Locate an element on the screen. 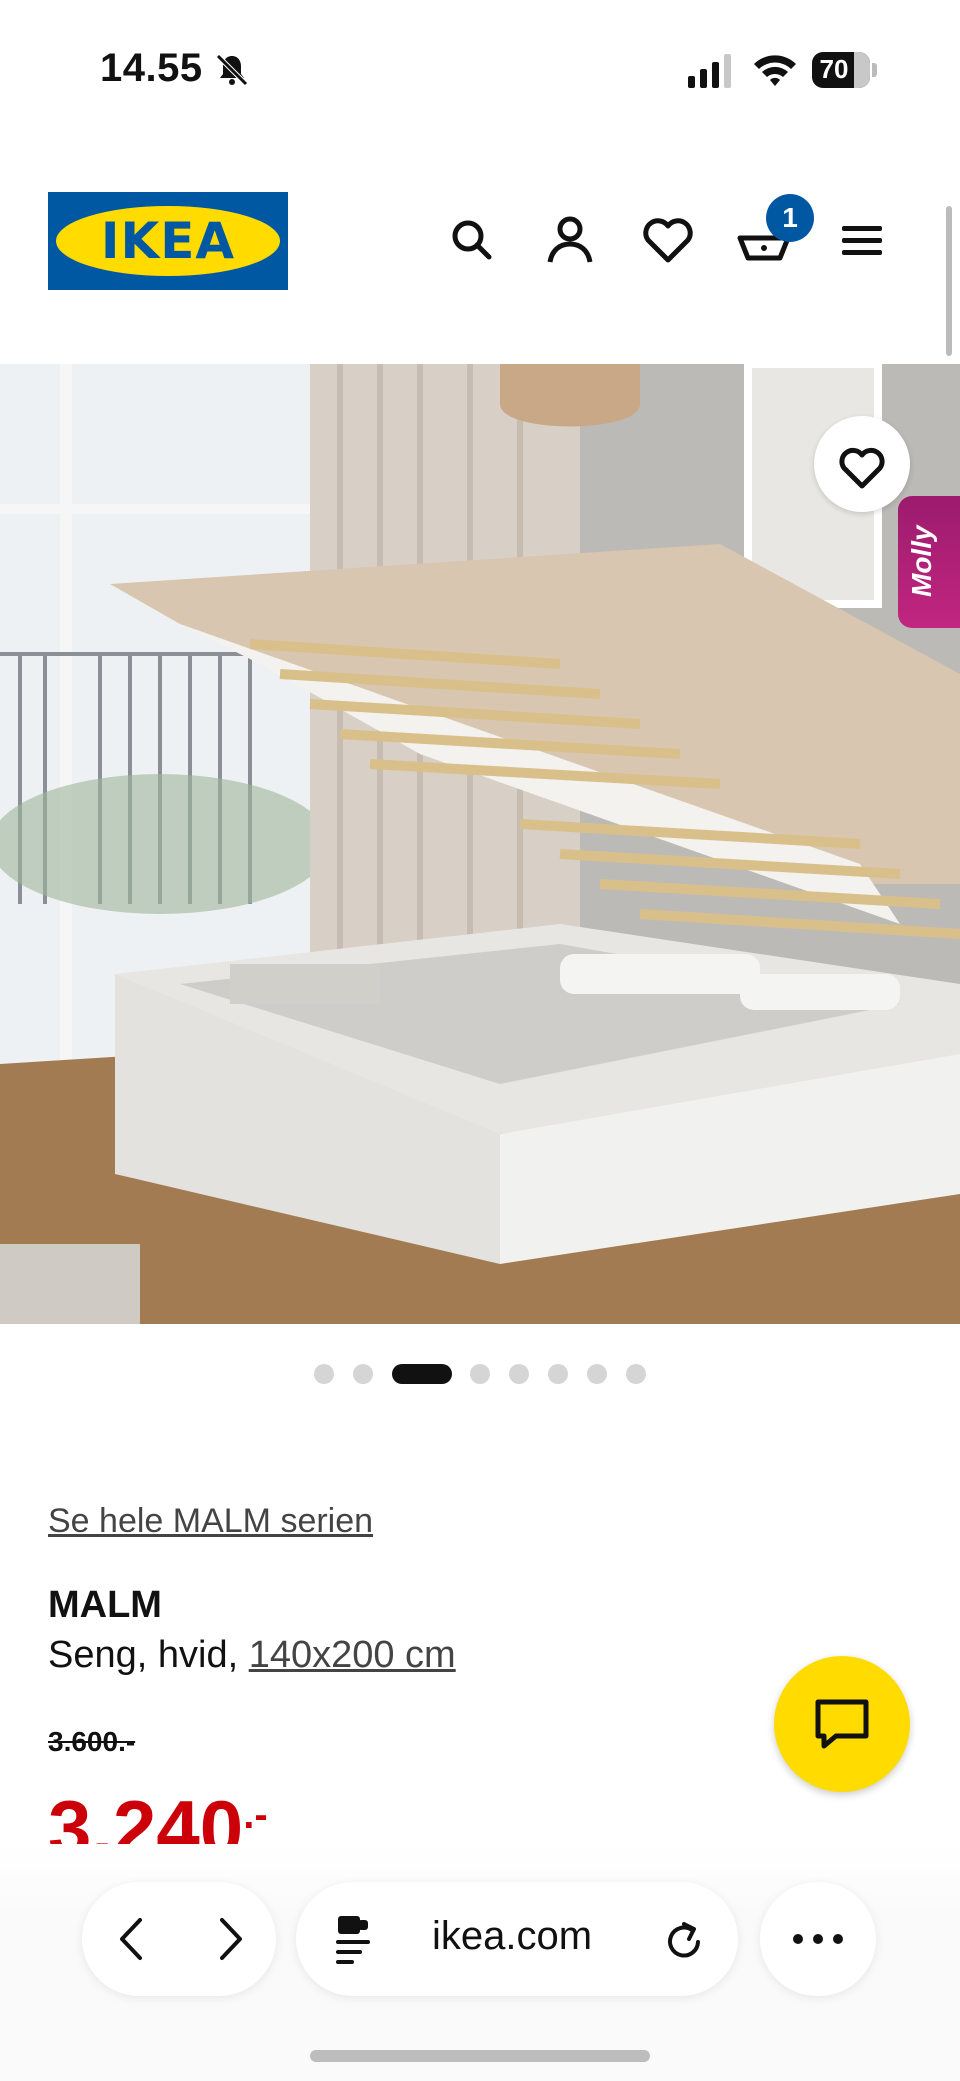 The width and height of the screenshot is (960, 2081). battery-icon: 70 is located at coordinates (845, 70).